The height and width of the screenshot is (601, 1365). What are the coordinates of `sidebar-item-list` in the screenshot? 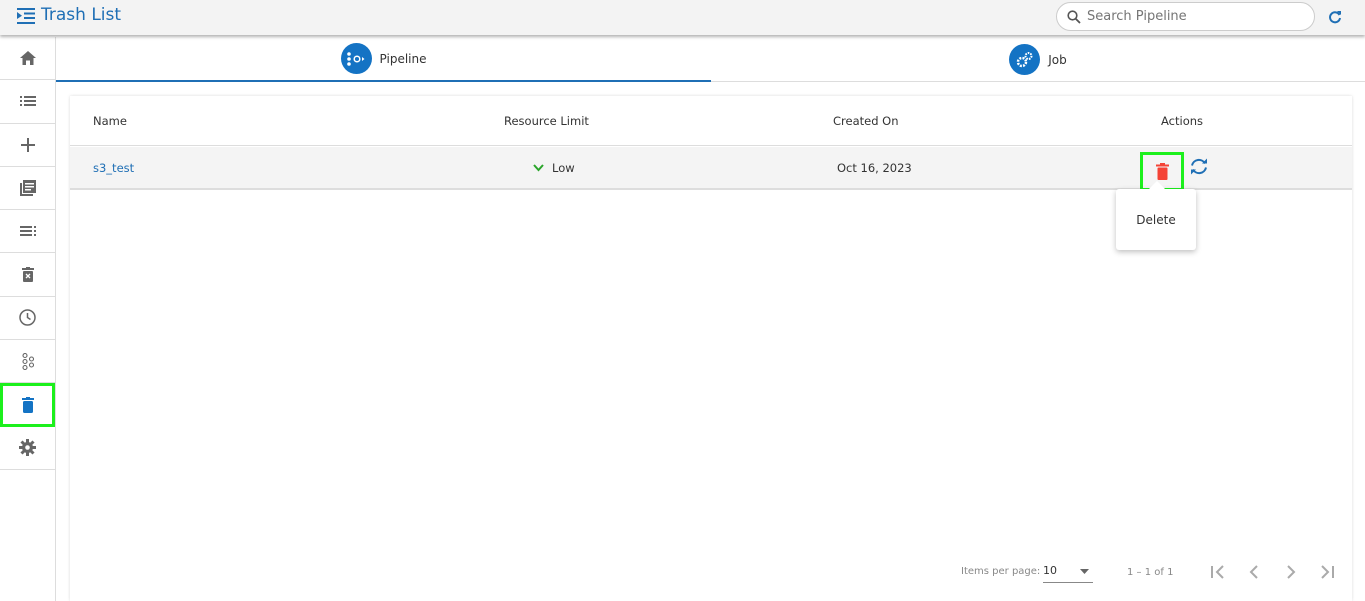 It's located at (27, 102).